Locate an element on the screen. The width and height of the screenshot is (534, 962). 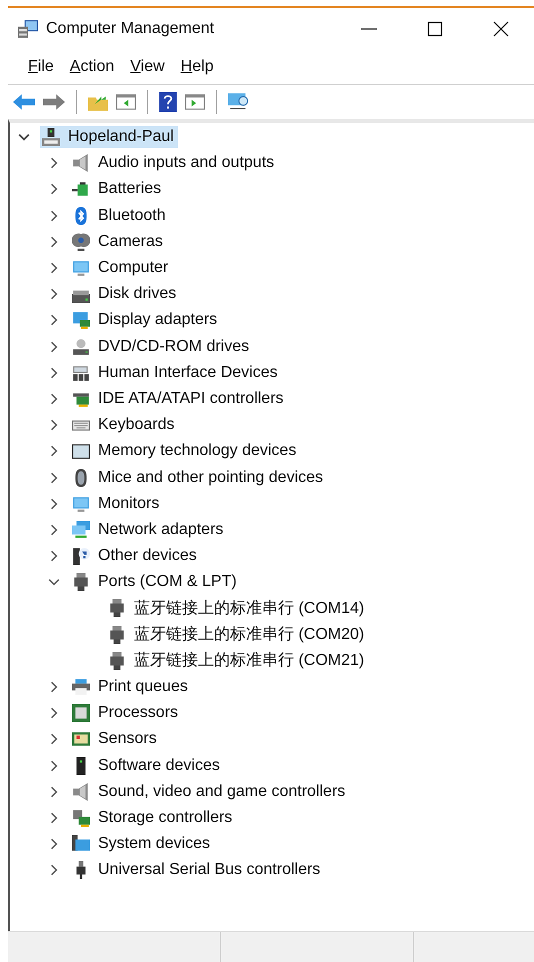
tree-item: Disk drives is located at coordinates (125, 294).